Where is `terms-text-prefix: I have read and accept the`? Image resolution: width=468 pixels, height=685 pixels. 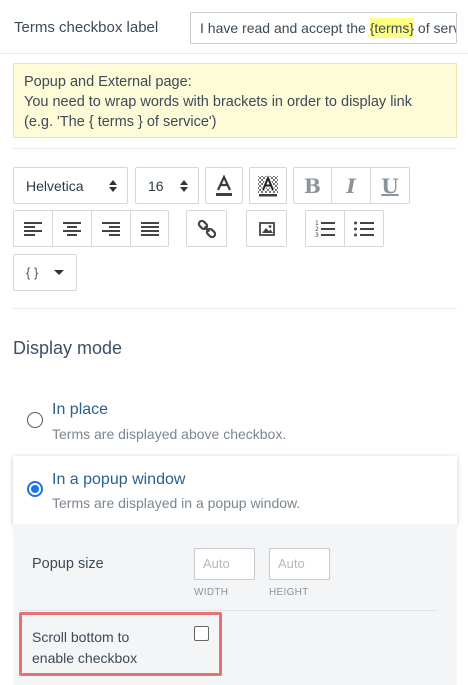
terms-text-prefix: I have read and accept the is located at coordinates (285, 28).